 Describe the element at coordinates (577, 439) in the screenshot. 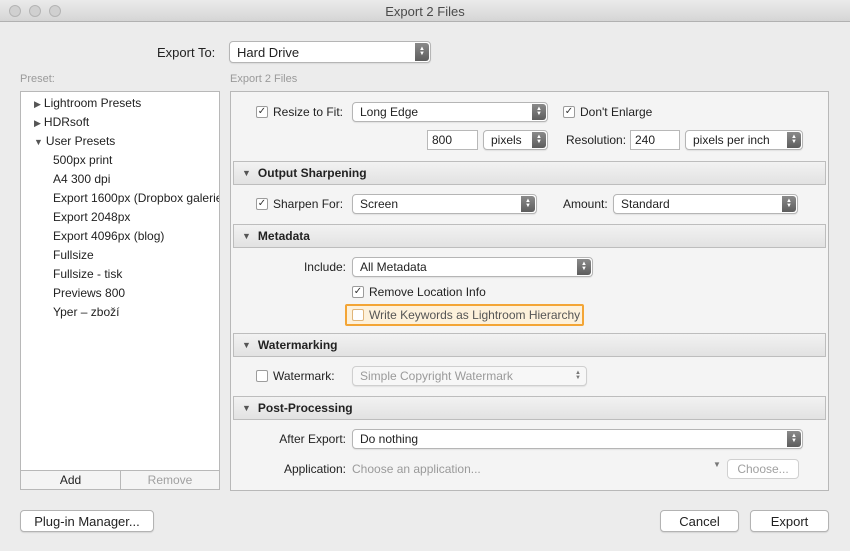

I see `after-export-popup: Do nothing ▲ ▼` at that location.